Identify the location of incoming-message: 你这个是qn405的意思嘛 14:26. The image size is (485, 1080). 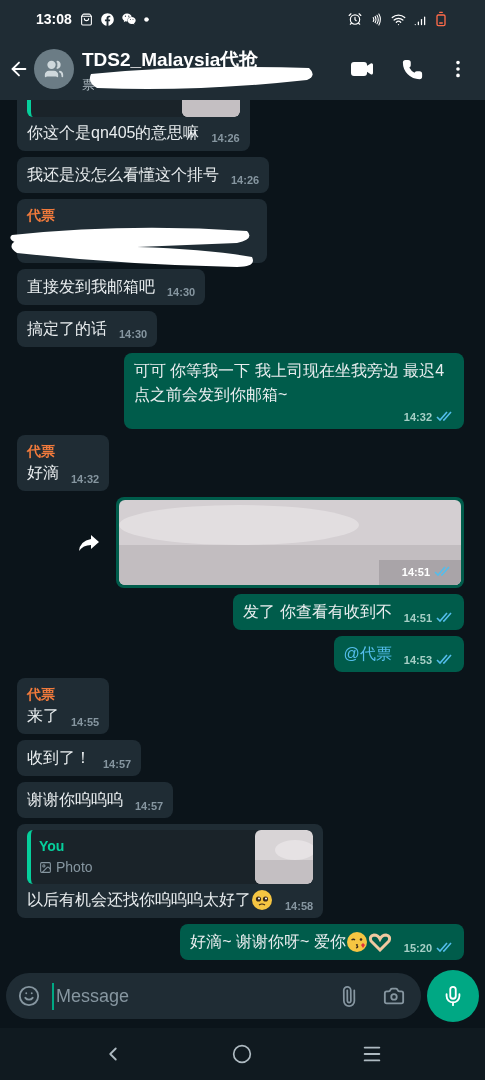
(133, 125).